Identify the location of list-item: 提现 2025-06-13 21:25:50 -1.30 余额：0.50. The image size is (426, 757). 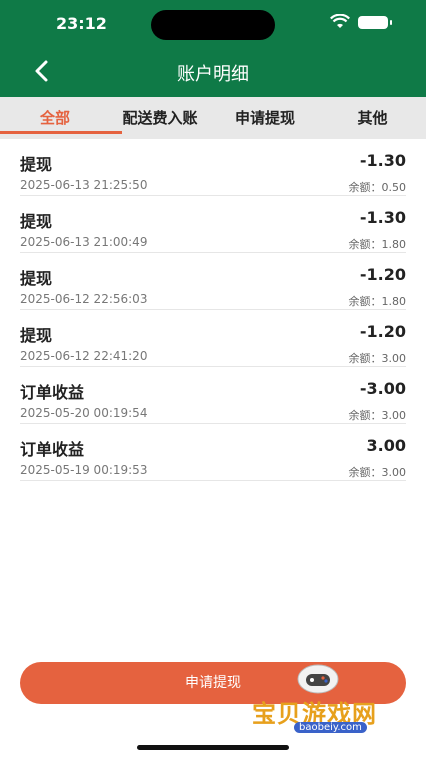
(213, 167).